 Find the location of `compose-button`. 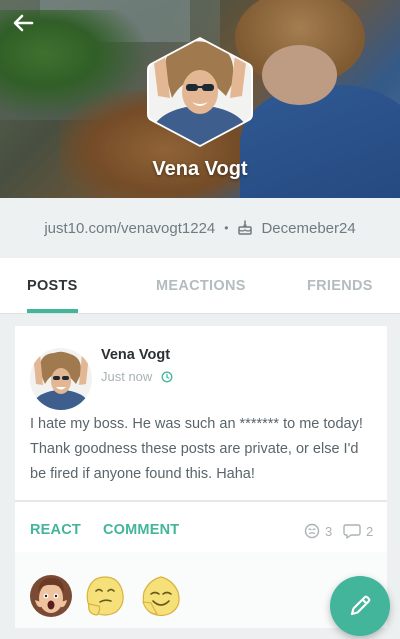

compose-button is located at coordinates (360, 606).